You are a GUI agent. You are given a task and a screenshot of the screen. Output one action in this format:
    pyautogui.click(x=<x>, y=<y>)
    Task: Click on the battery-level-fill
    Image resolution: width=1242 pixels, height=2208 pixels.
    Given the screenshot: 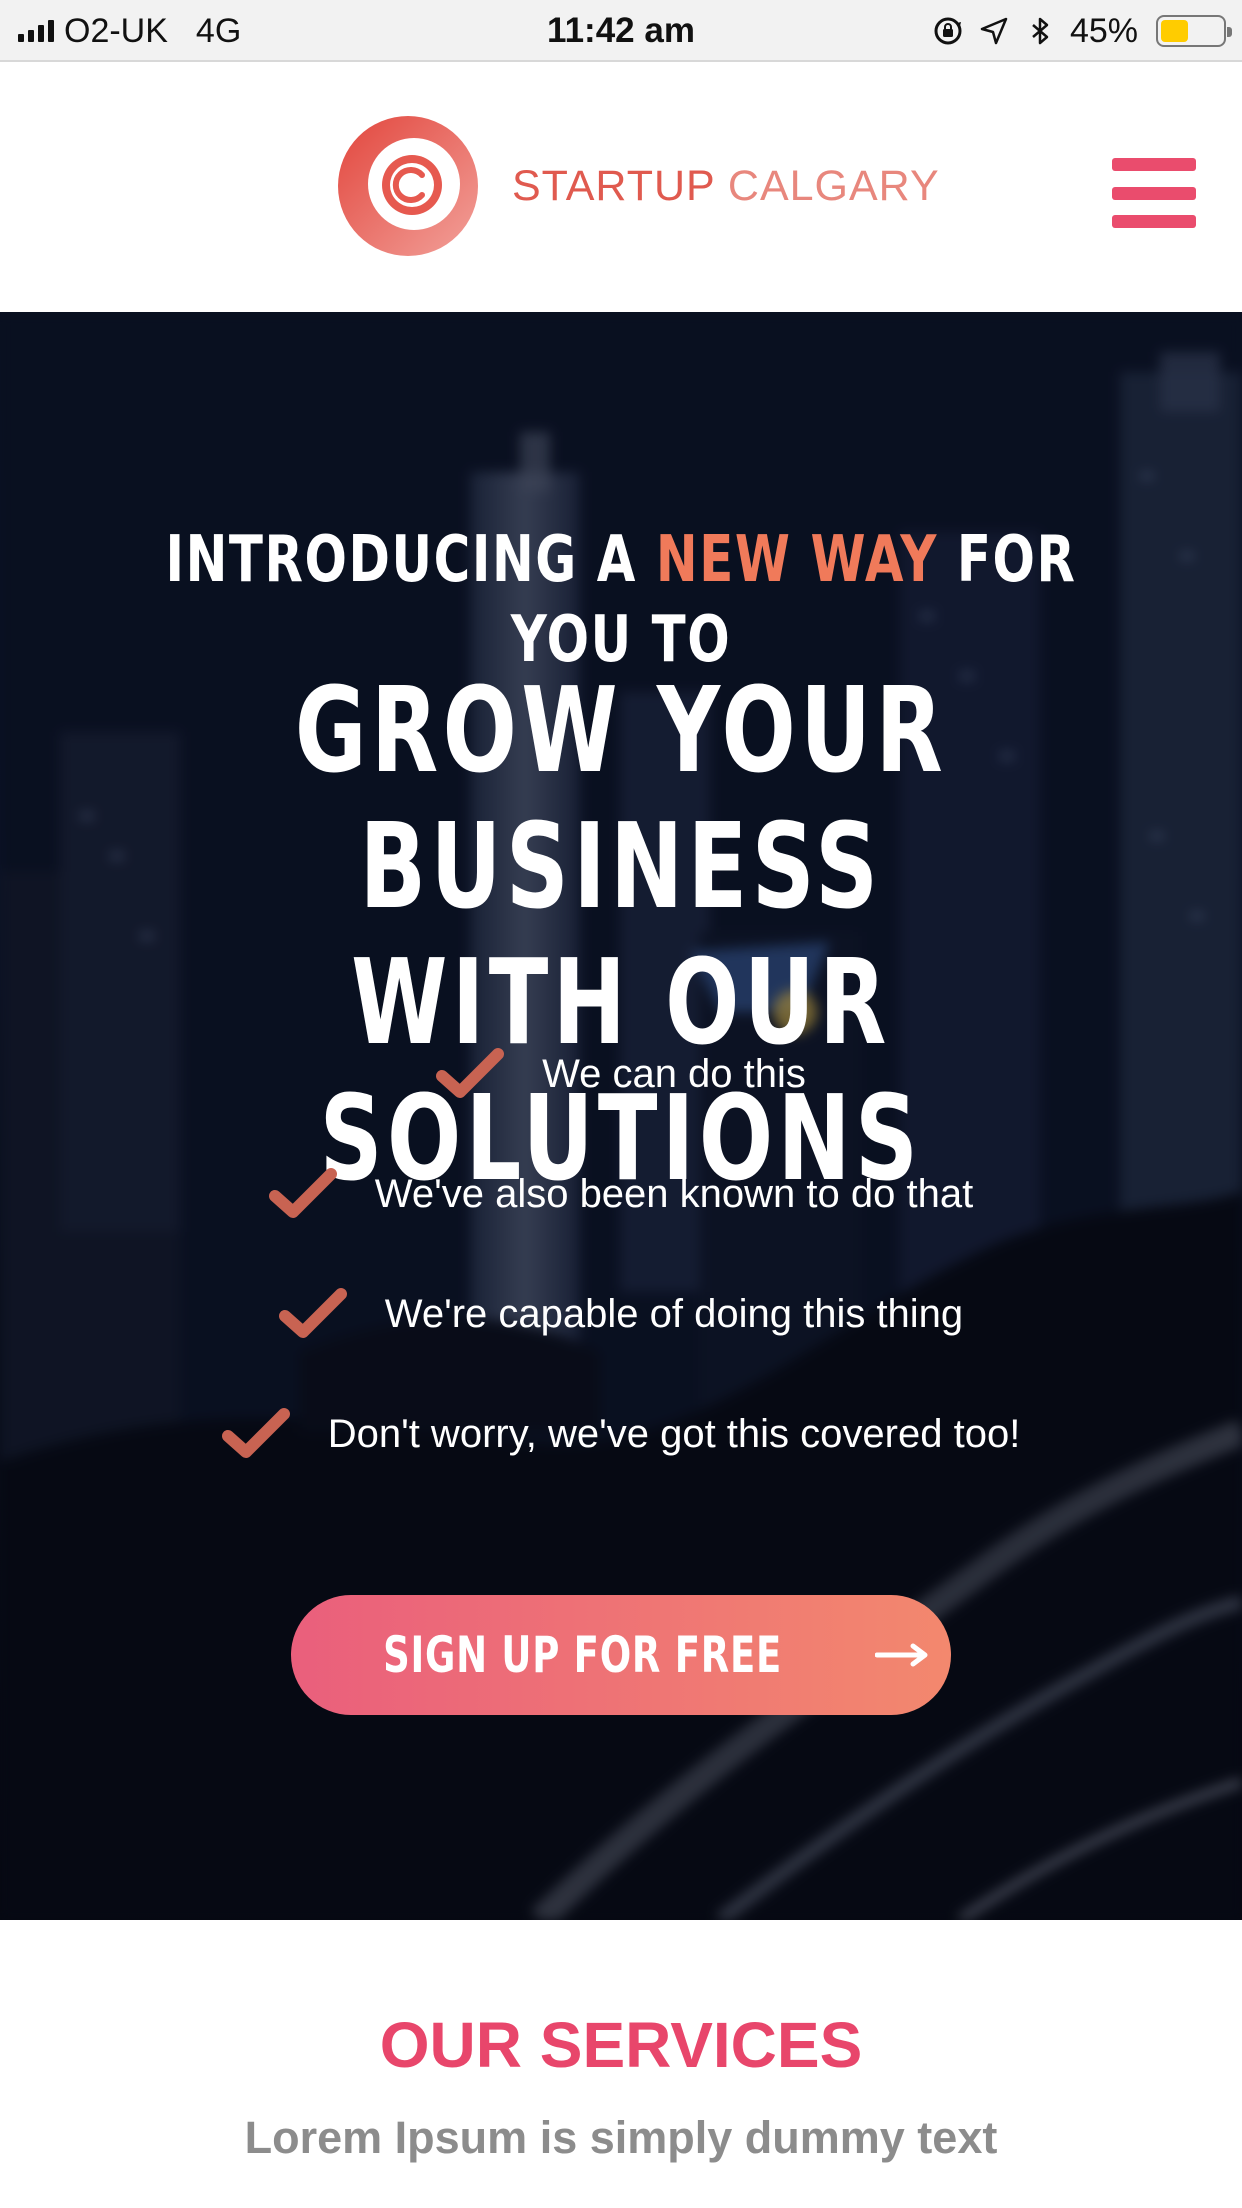 What is the action you would take?
    pyautogui.click(x=1174, y=31)
    